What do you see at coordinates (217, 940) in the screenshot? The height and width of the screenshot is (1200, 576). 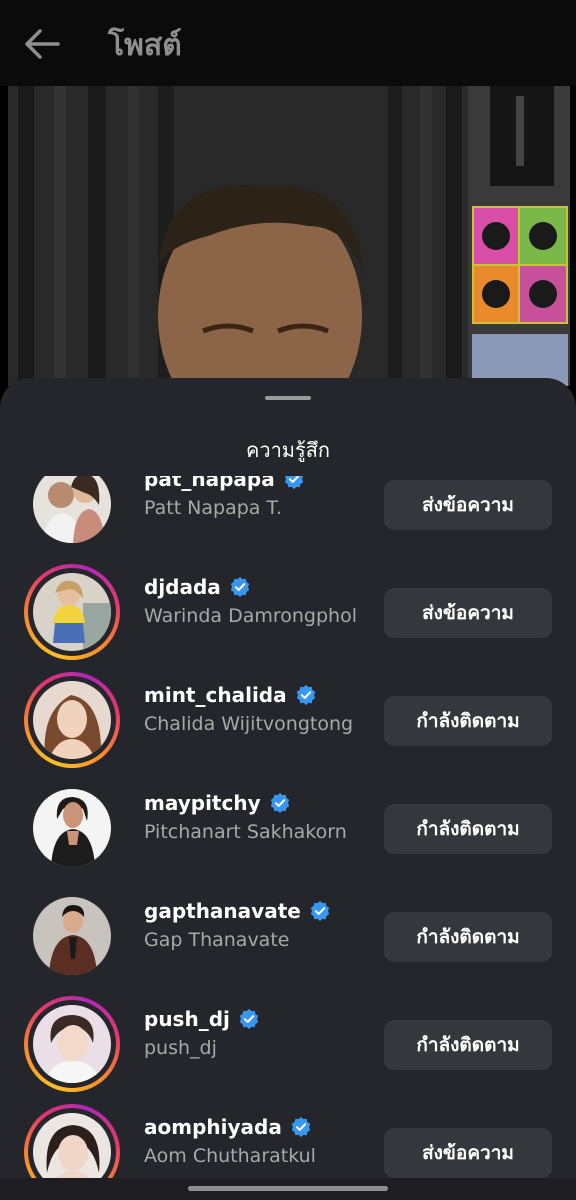 I see `full-name: Gap Thanavate` at bounding box center [217, 940].